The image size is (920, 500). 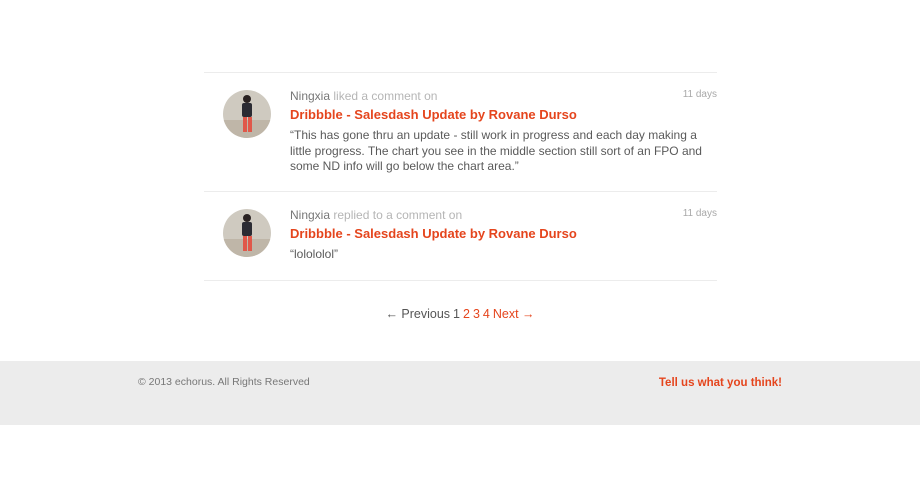 I want to click on activity-verb: replied to a comment on, so click(x=398, y=215).